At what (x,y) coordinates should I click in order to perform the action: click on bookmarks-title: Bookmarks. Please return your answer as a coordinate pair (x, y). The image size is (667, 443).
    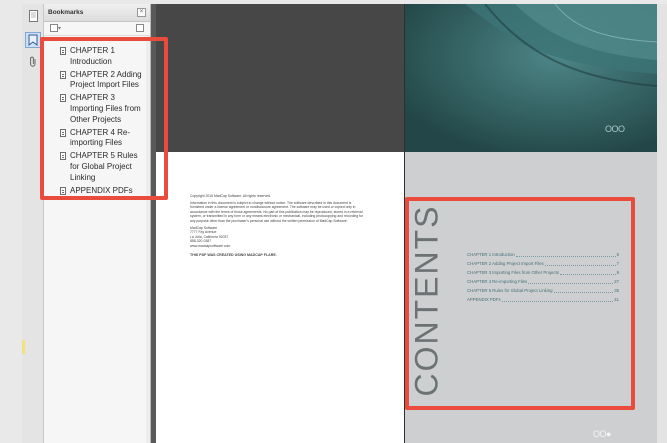
    Looking at the image, I should click on (66, 12).